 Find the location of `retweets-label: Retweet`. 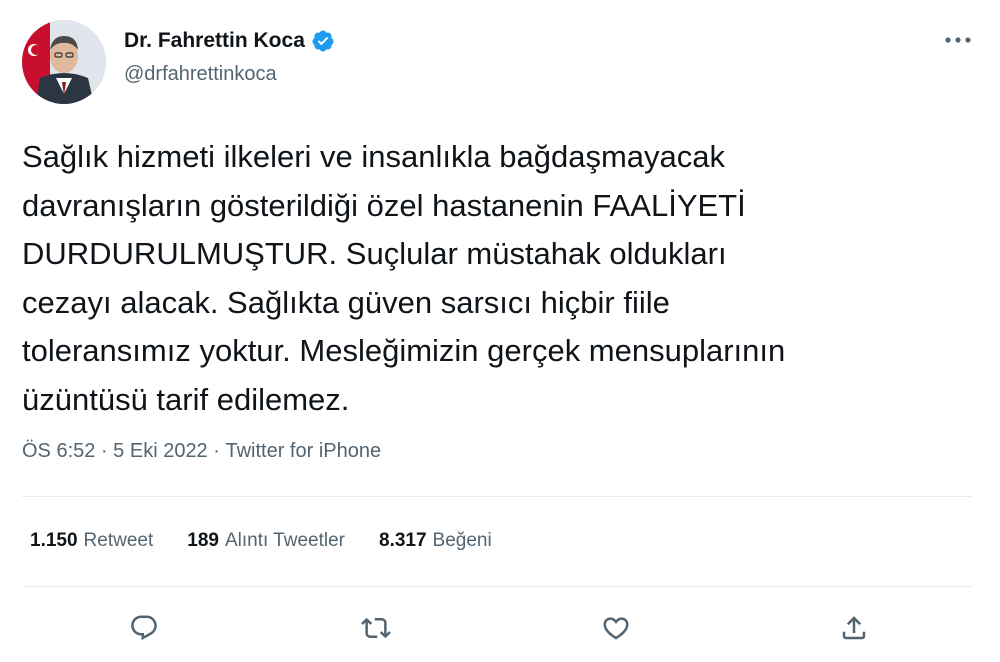

retweets-label: Retweet is located at coordinates (118, 540).